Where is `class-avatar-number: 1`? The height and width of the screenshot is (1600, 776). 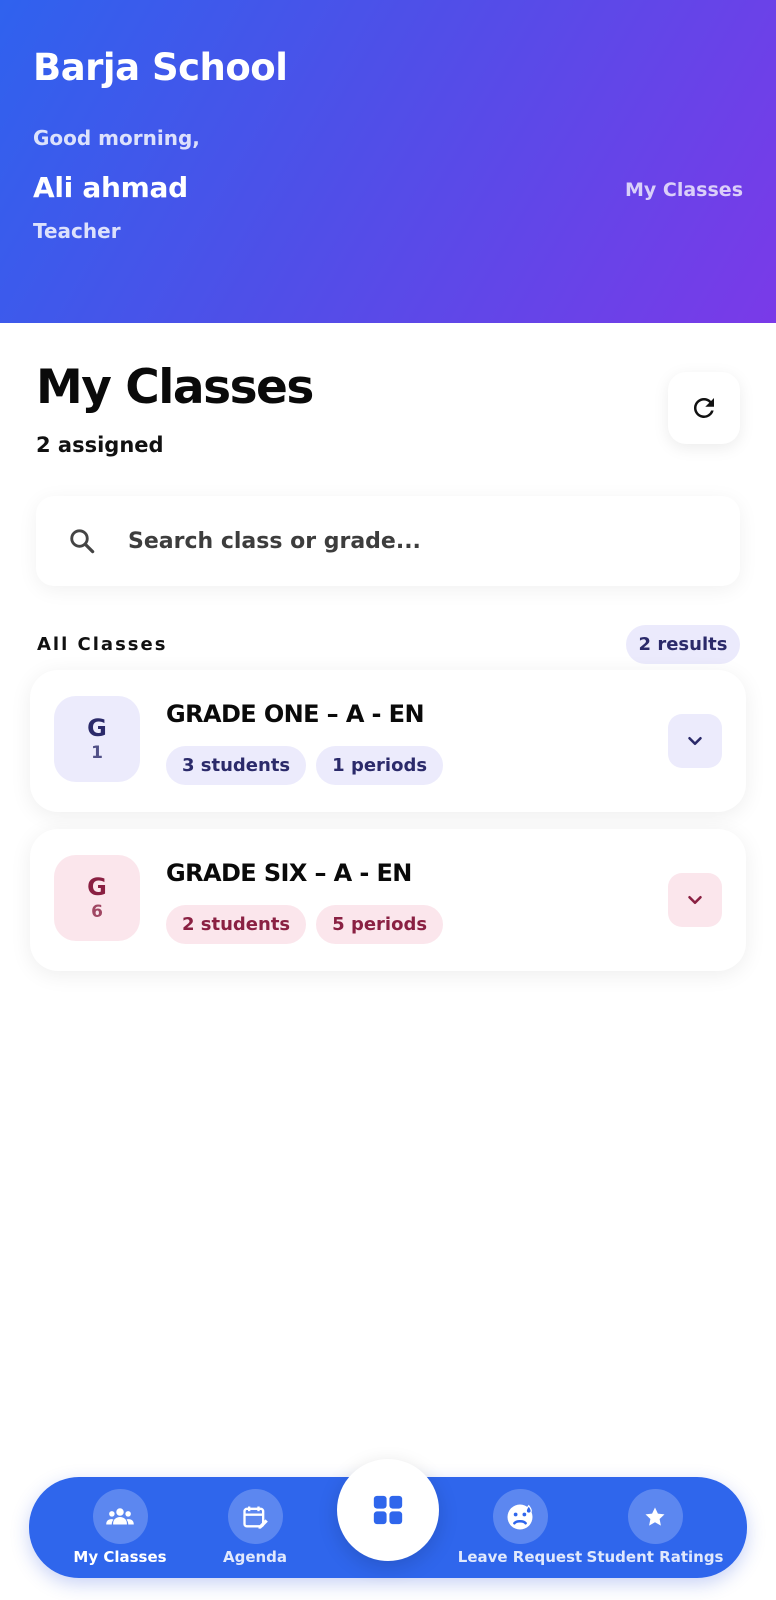
class-avatar-number: 1 is located at coordinates (97, 753).